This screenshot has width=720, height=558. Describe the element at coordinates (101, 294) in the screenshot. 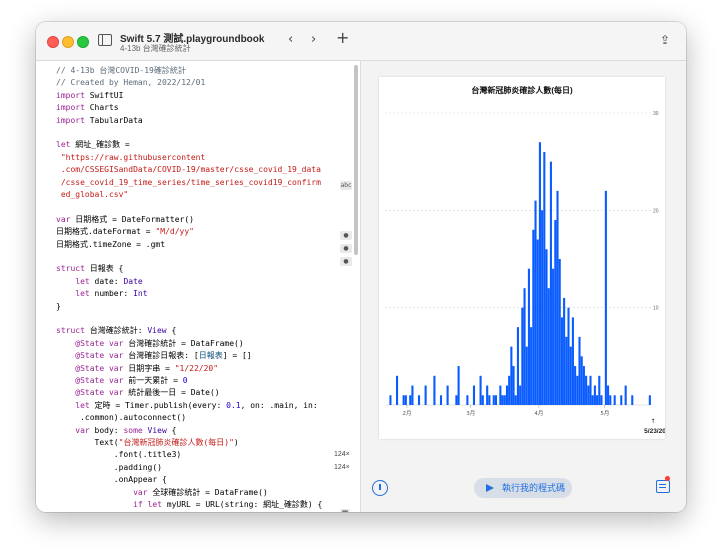

I see `code-line: let number: Int` at that location.